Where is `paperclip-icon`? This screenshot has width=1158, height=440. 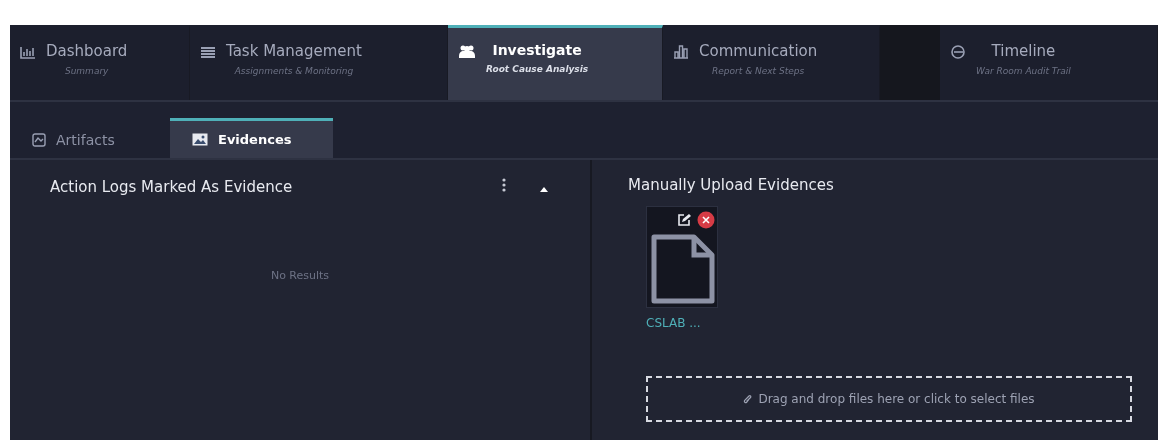 paperclip-icon is located at coordinates (748, 399).